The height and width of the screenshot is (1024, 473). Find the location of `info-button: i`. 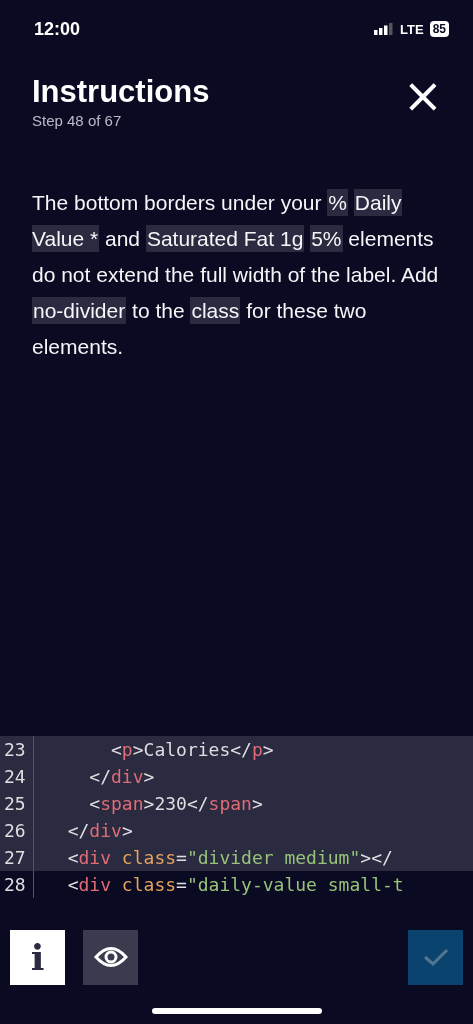

info-button: i is located at coordinates (37, 957).